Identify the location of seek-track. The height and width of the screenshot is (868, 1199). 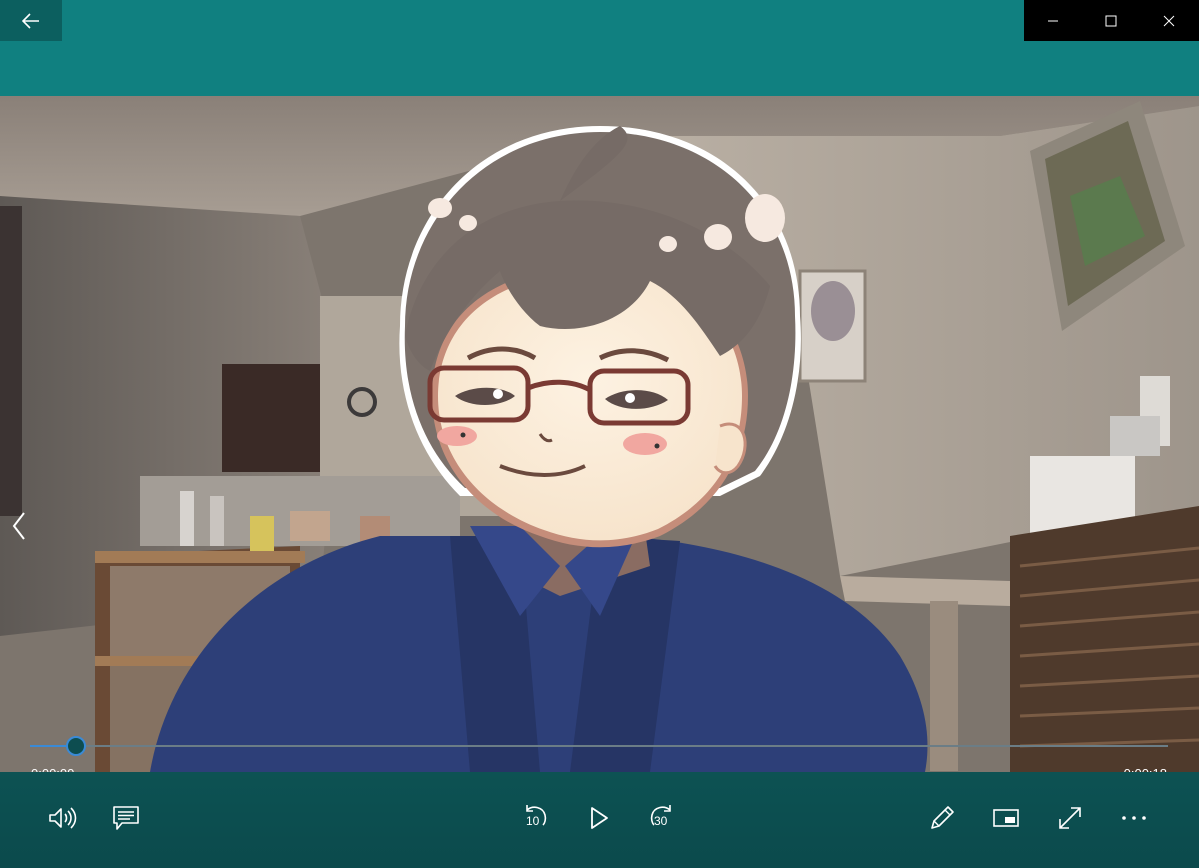
(599, 746).